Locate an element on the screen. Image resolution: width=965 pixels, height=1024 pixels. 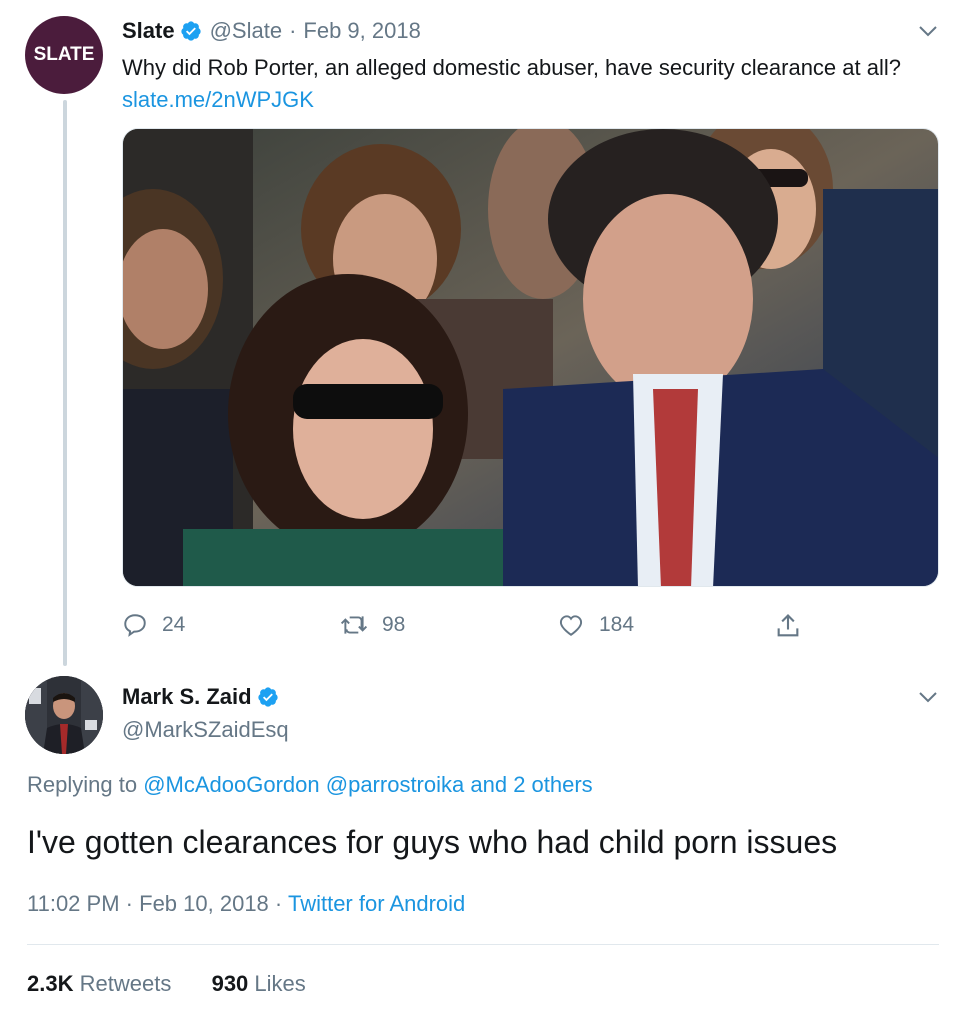
display-name: Mark S. Zaid is located at coordinates (187, 697).